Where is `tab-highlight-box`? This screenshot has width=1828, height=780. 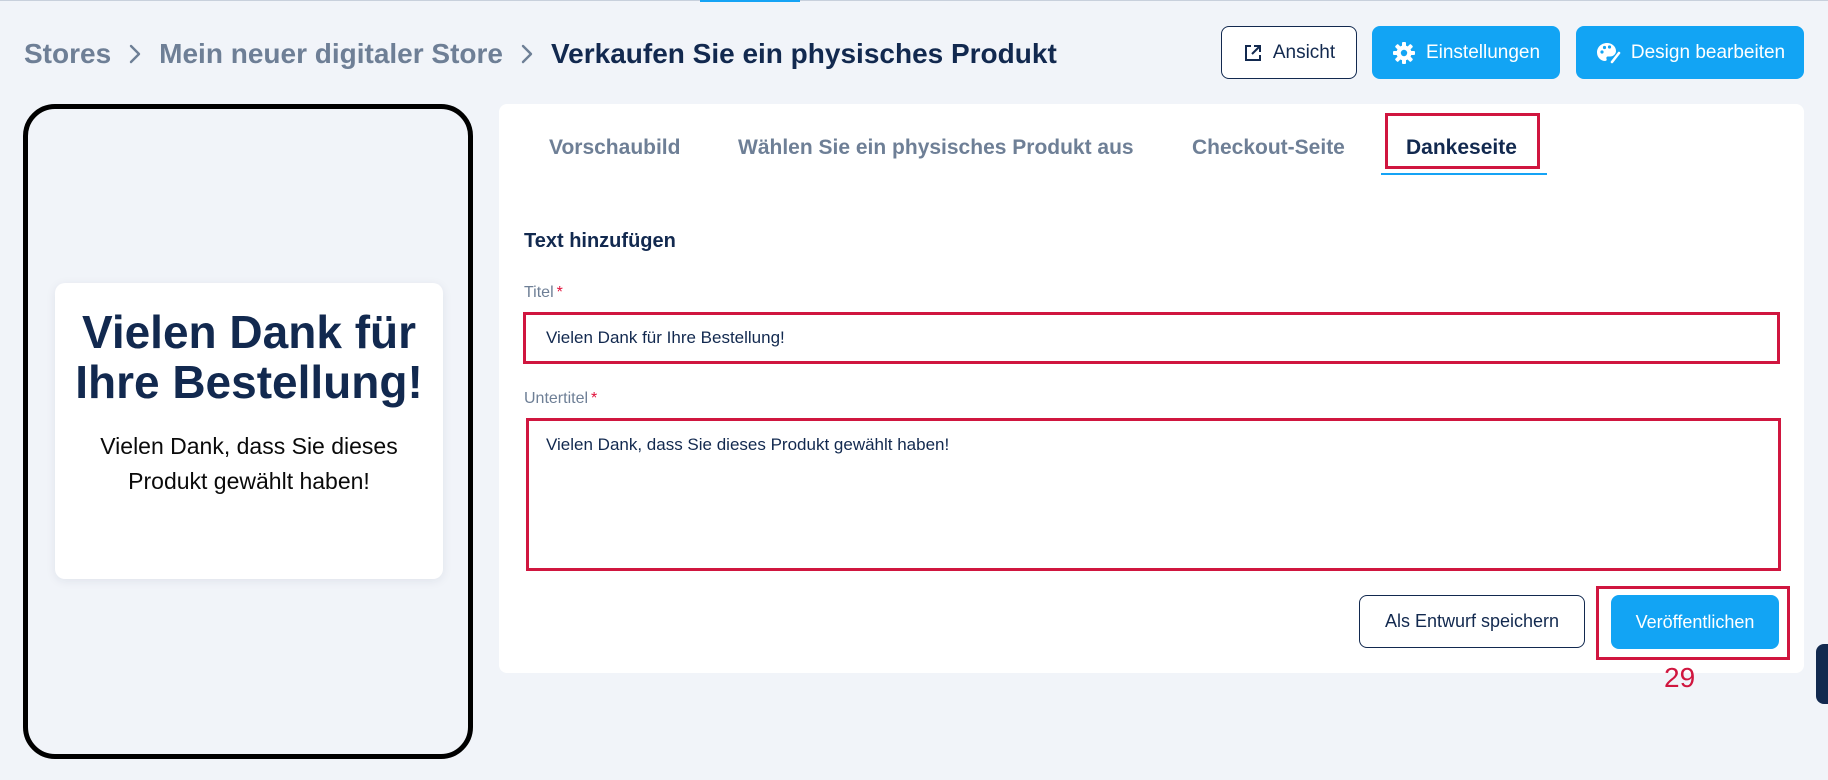
tab-highlight-box is located at coordinates (1462, 141).